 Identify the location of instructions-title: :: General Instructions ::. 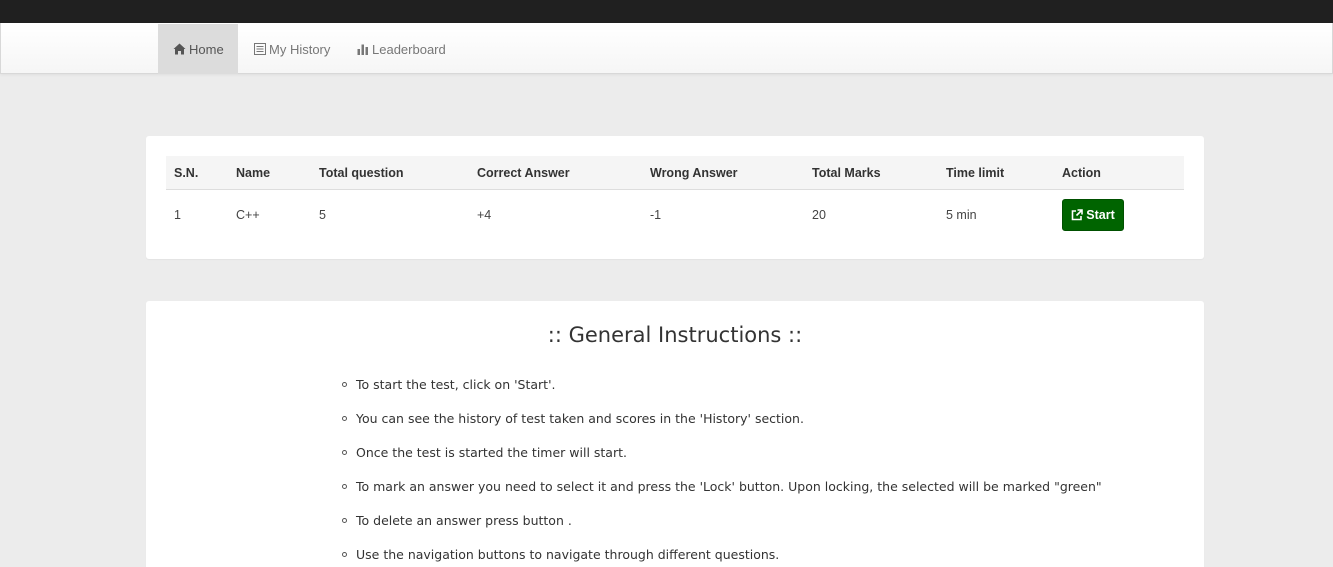
(675, 335).